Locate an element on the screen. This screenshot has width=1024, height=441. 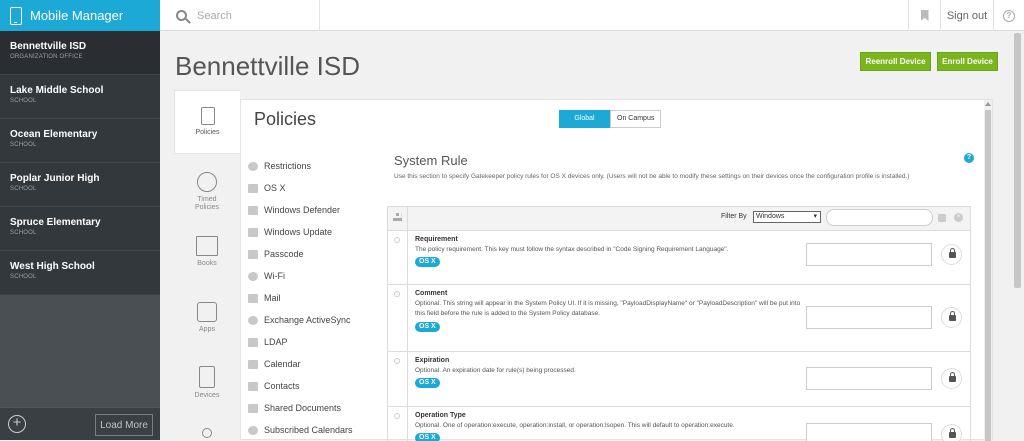
close-icon: × is located at coordinates (958, 217).